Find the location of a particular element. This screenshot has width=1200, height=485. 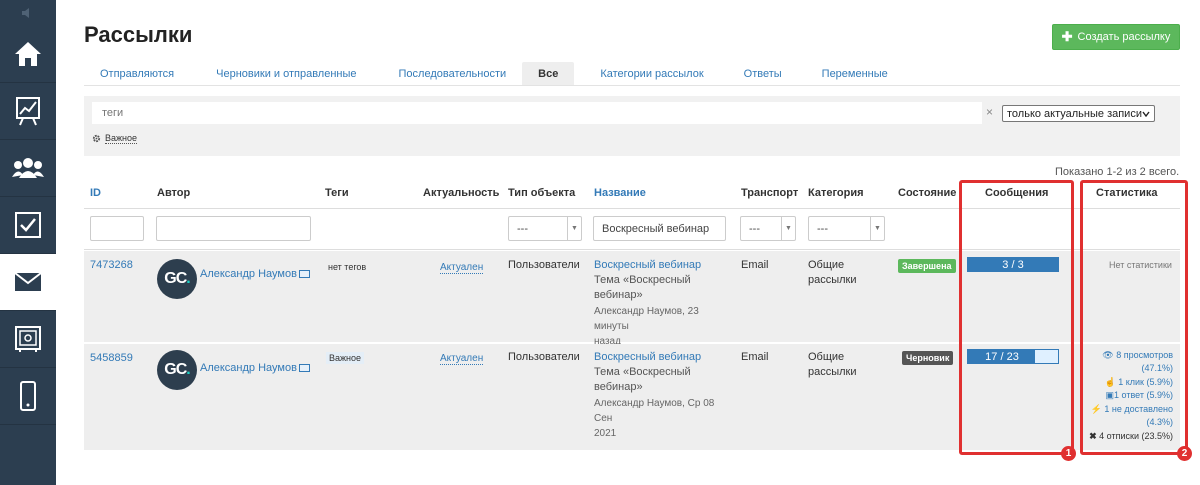

actuality-select: только актуальные записи is located at coordinates (1078, 113).